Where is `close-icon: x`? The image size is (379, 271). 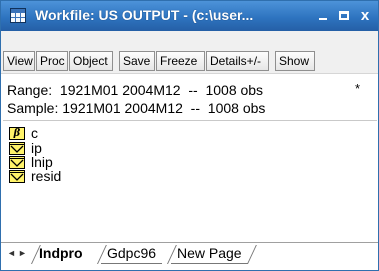
close-icon: x is located at coordinates (365, 15).